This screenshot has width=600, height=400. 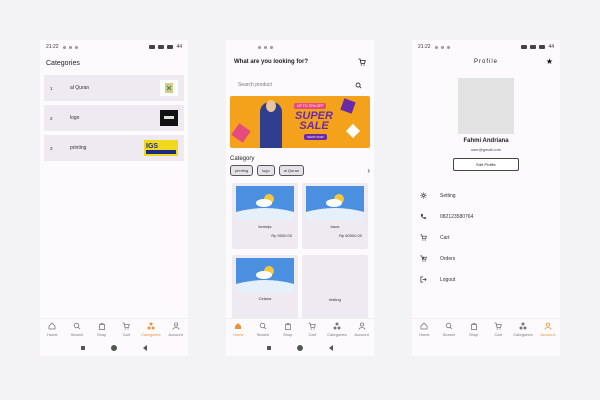 I want to click on star-icon: ★, so click(x=550, y=61).